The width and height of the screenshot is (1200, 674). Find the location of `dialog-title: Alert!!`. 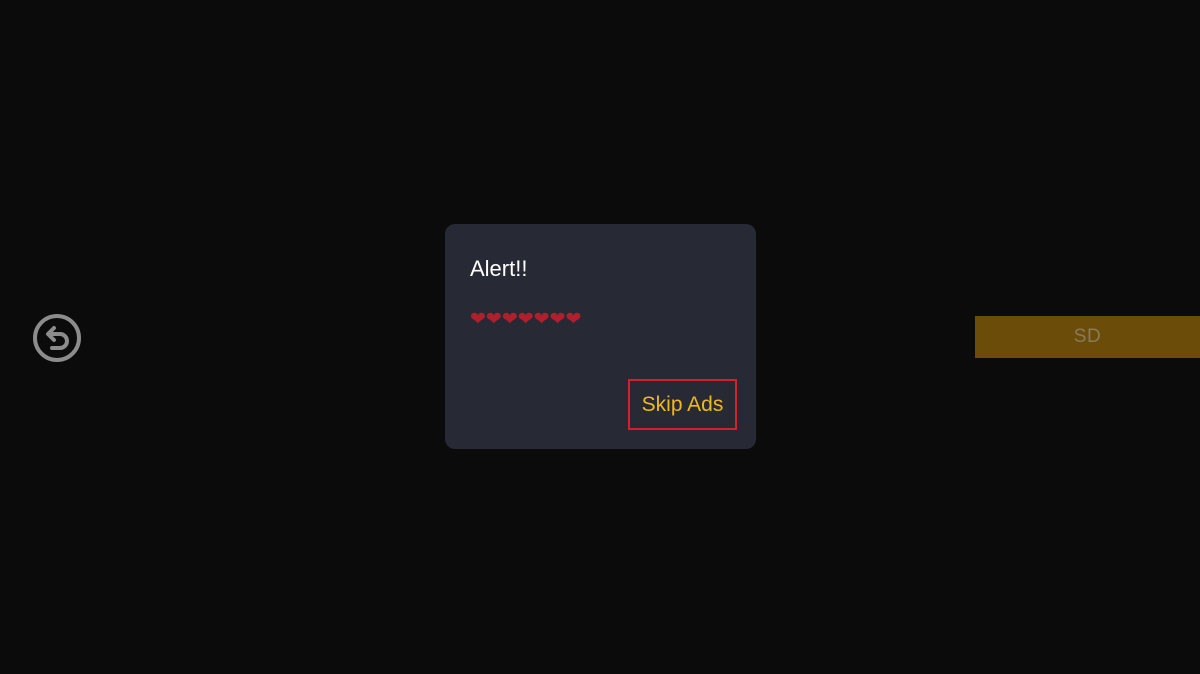

dialog-title: Alert!! is located at coordinates (499, 268).